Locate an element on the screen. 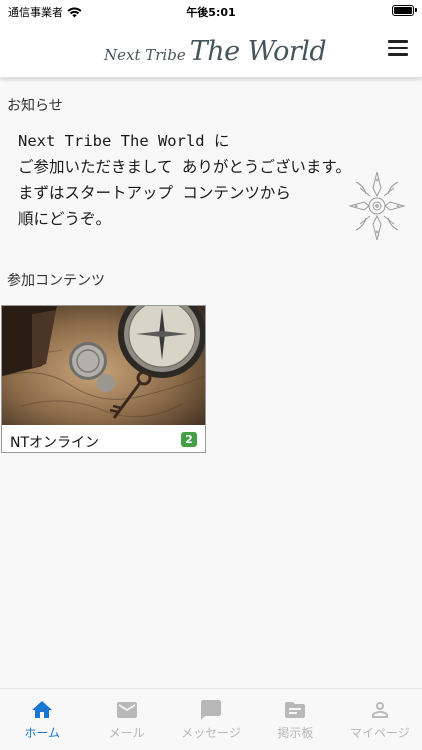  bottom-tab-bar: ホーム メール メッセージ 掲示板 マイページ is located at coordinates (211, 719).